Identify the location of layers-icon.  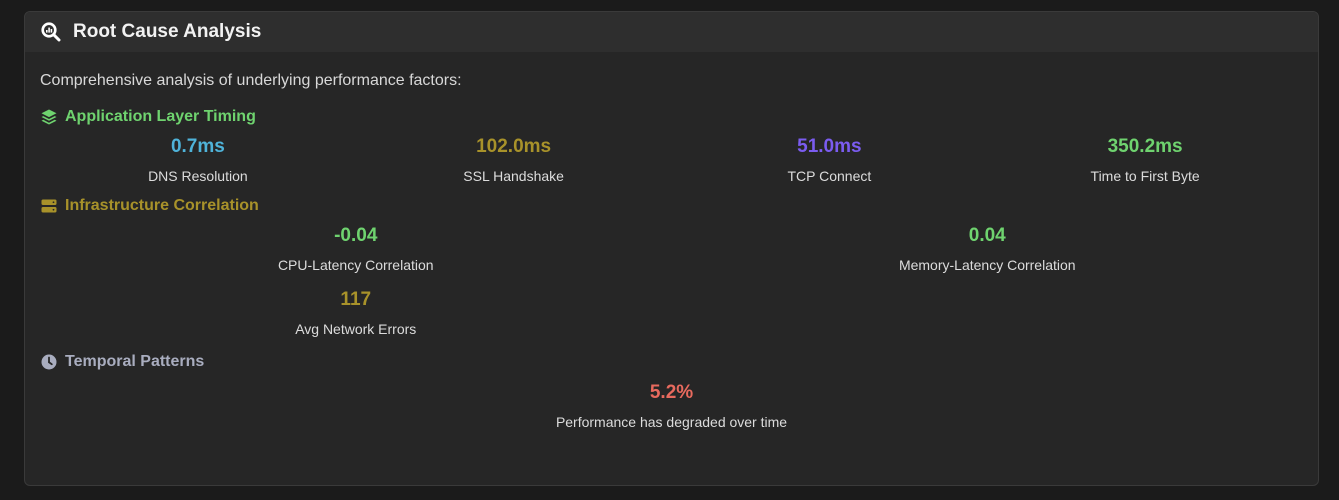
(49, 117).